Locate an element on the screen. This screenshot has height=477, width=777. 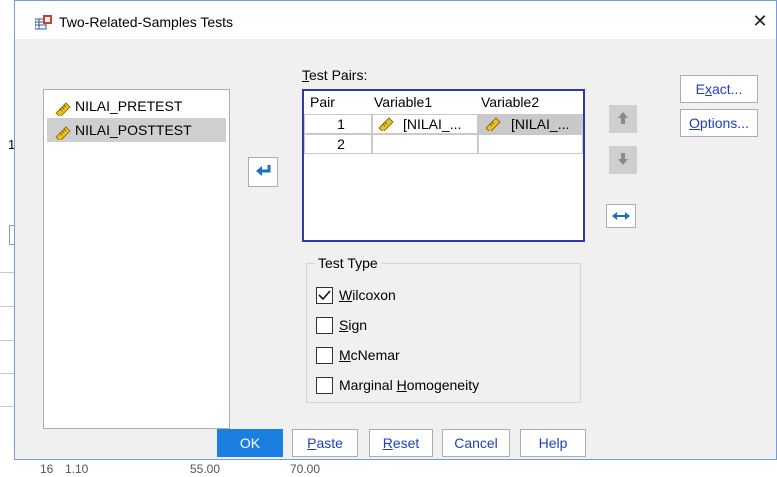
title-bar: Two-Related-Samples Tests ✕ is located at coordinates (395, 20).